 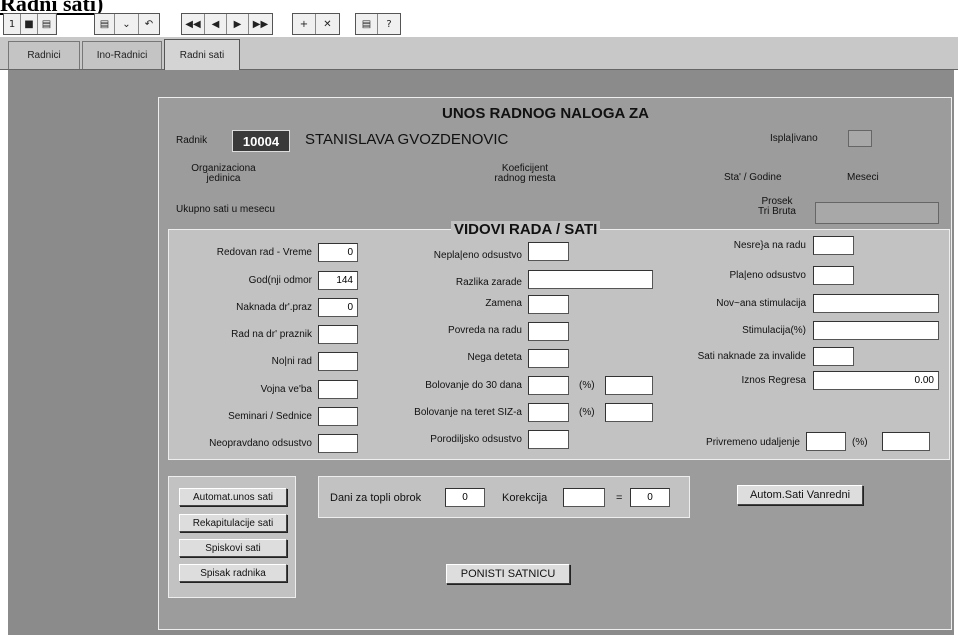 What do you see at coordinates (863, 177) in the screenshot?
I see `meseci-label: Meseci` at bounding box center [863, 177].